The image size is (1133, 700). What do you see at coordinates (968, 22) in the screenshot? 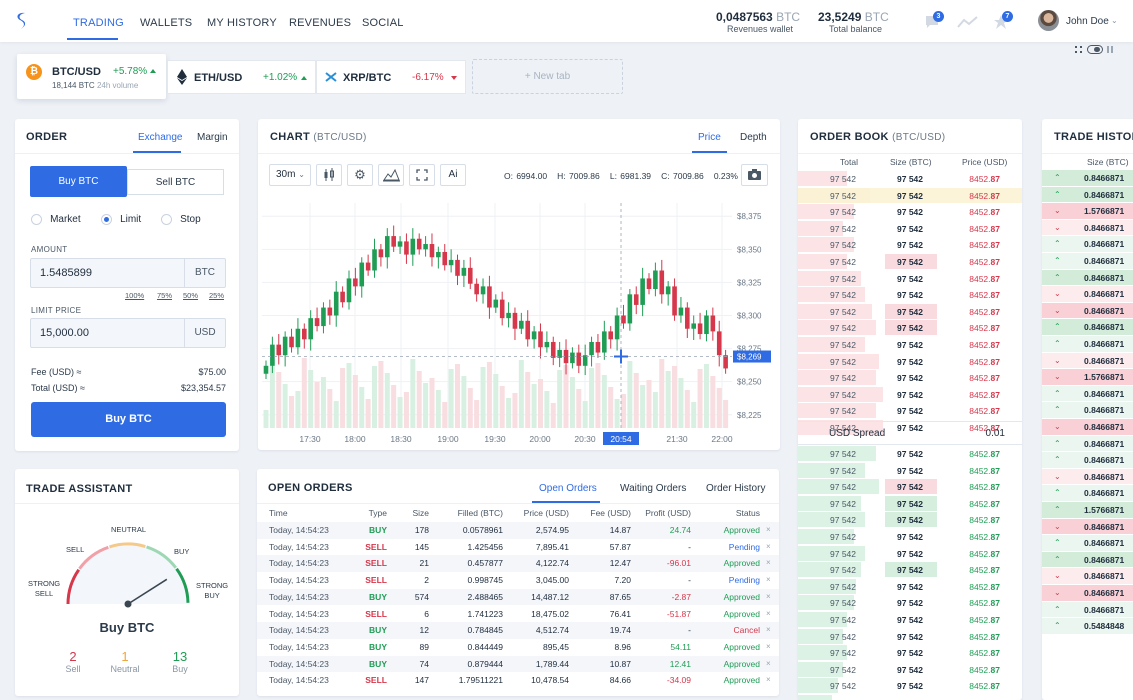
I see `activity-icon` at bounding box center [968, 22].